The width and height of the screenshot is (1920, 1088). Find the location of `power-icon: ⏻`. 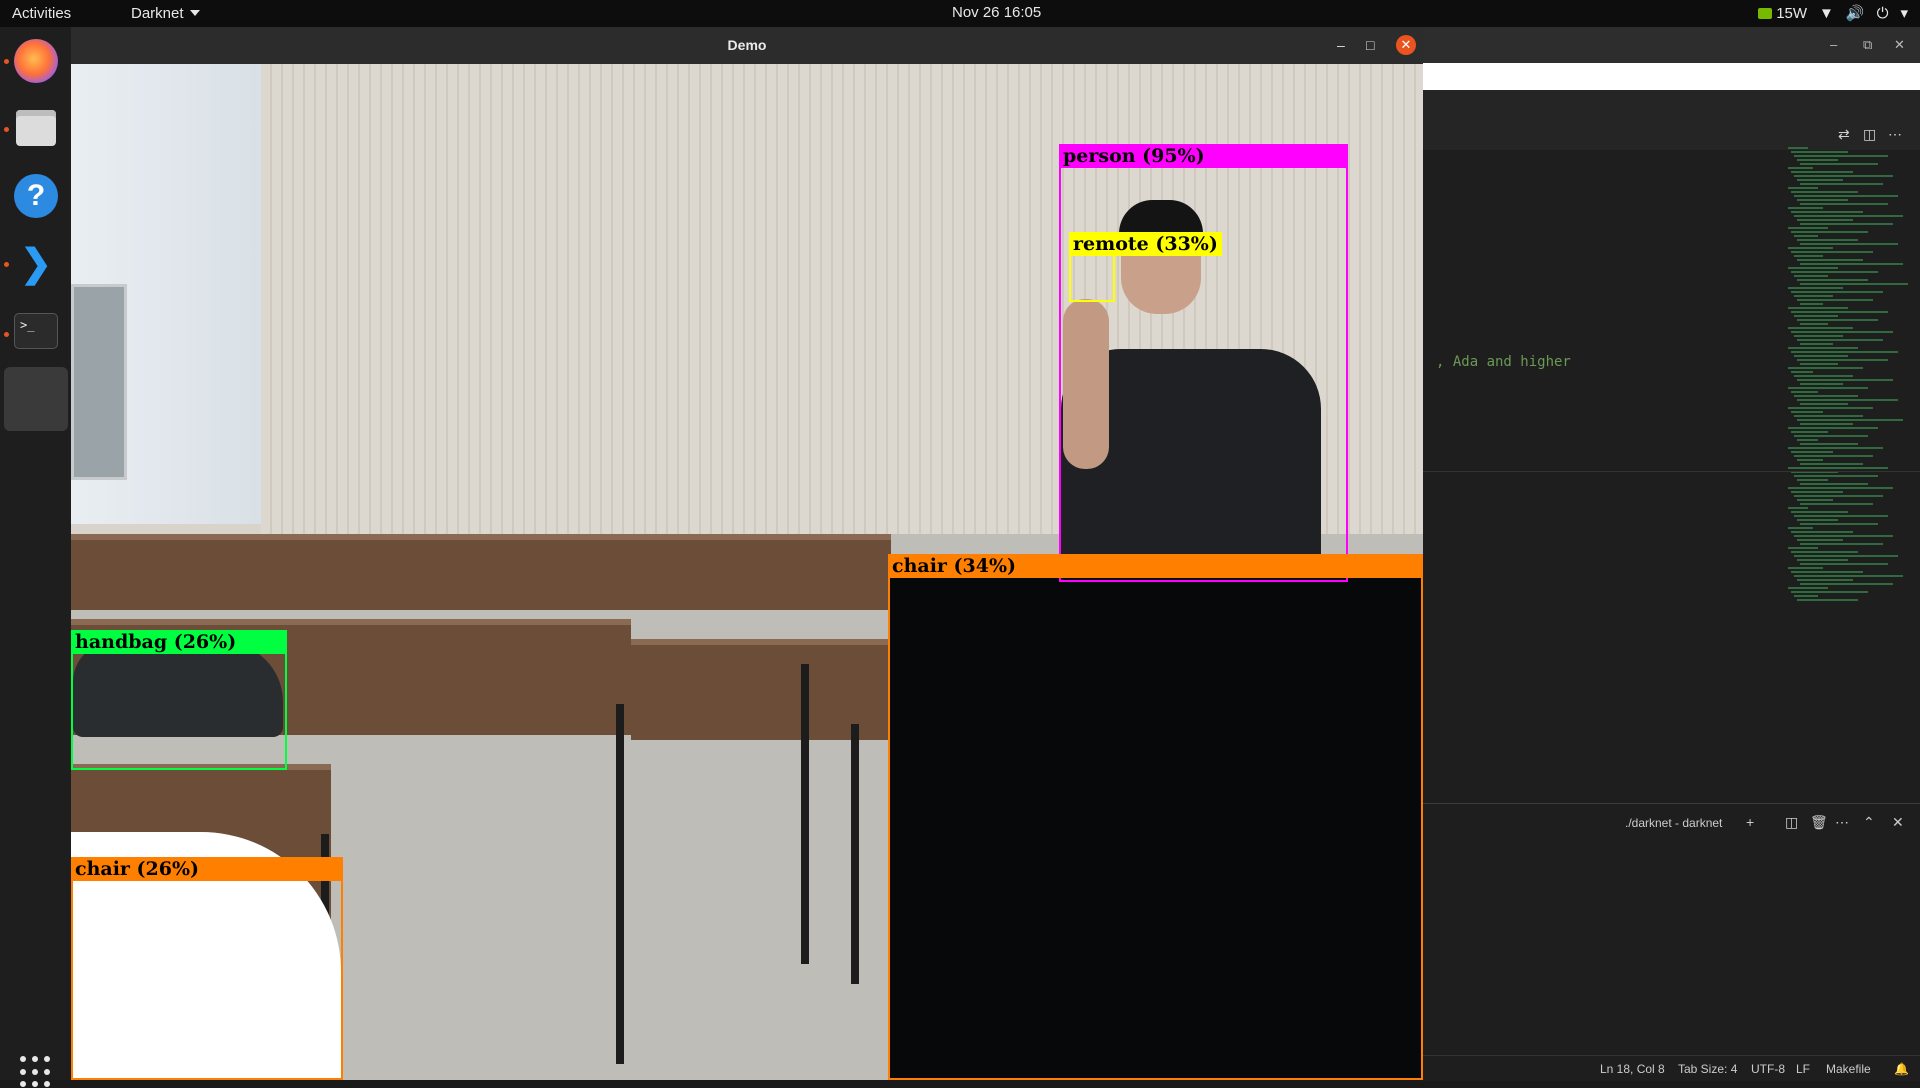

power-icon: ⏻ is located at coordinates (1883, 13).